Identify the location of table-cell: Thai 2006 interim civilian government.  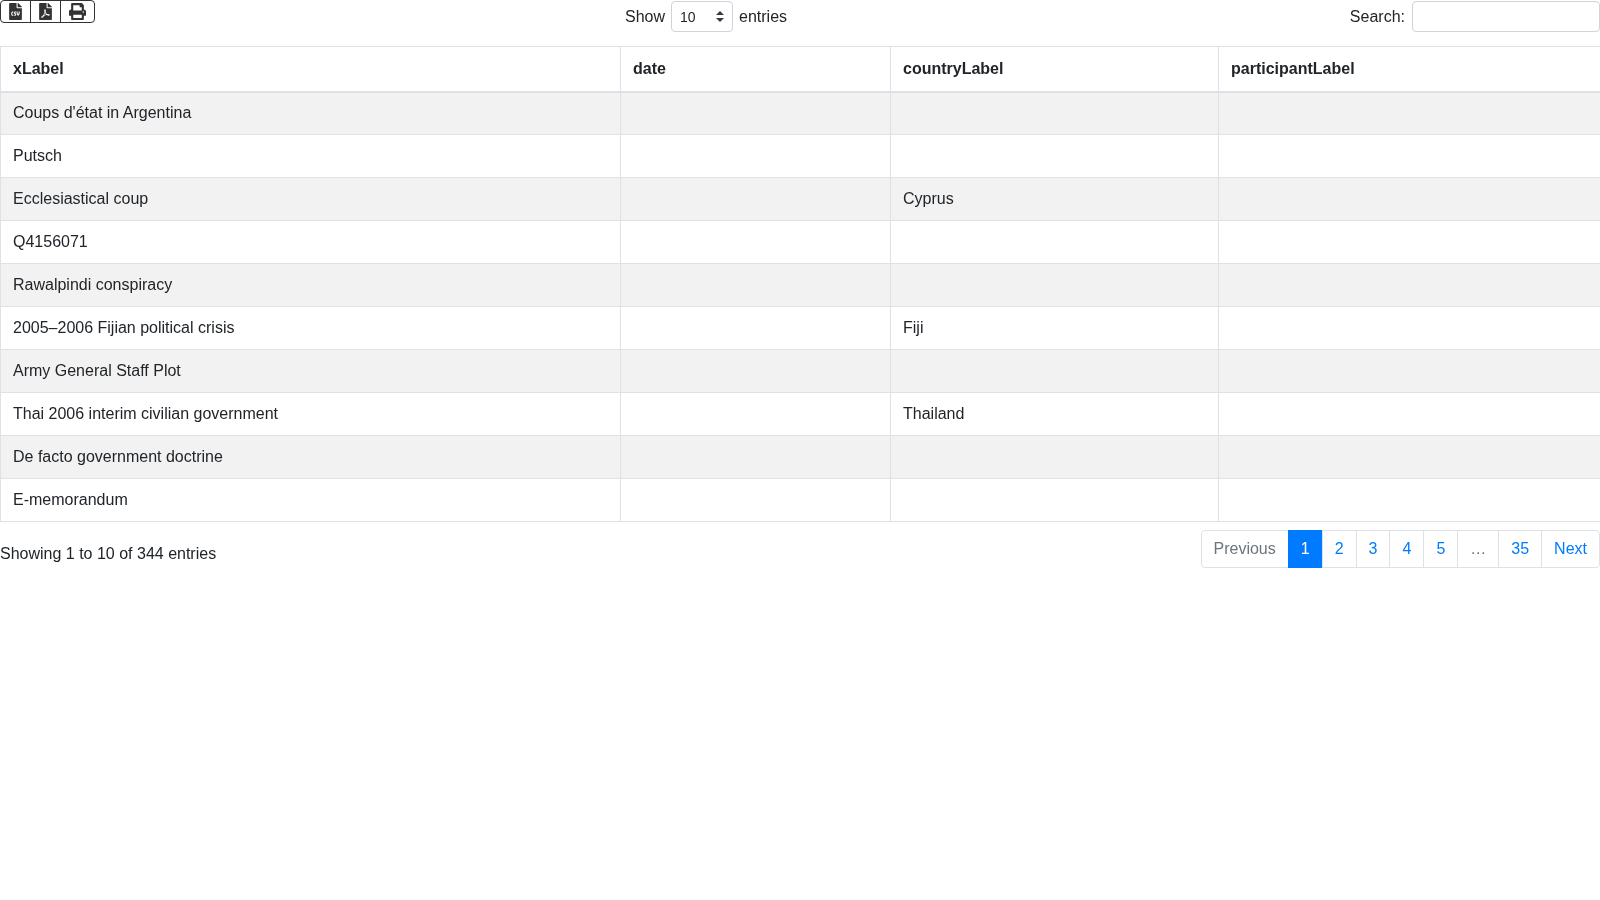
(310, 414).